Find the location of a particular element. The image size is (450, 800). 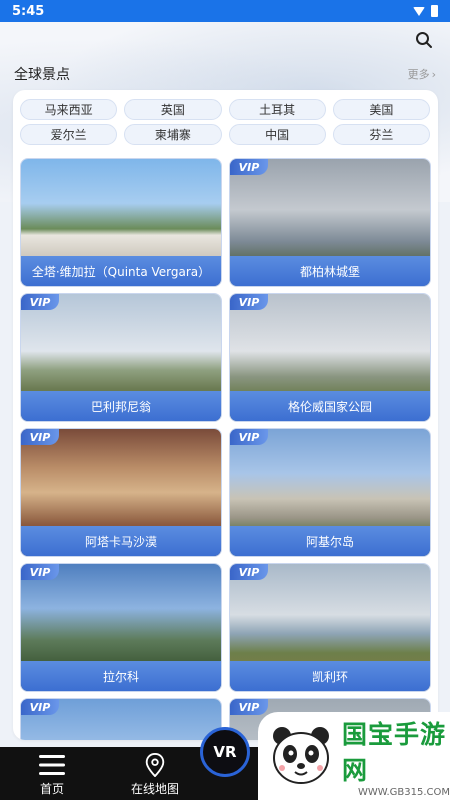

nav-home: 首页 is located at coordinates (52, 775).